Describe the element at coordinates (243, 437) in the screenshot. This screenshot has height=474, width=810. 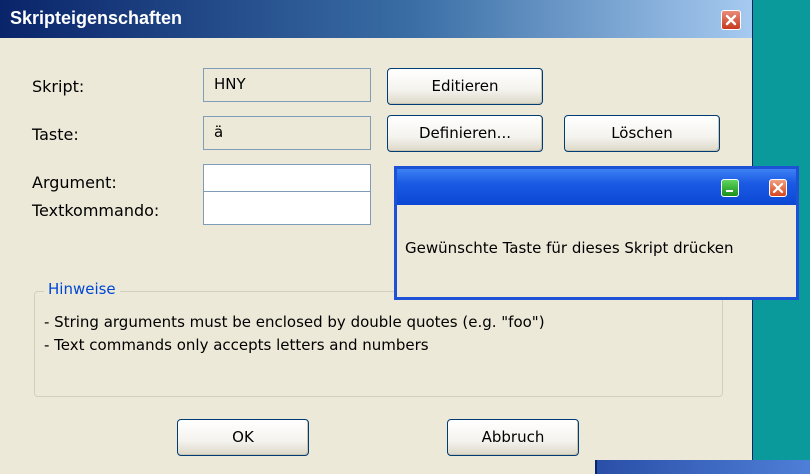
I see `ok-button: OK` at that location.